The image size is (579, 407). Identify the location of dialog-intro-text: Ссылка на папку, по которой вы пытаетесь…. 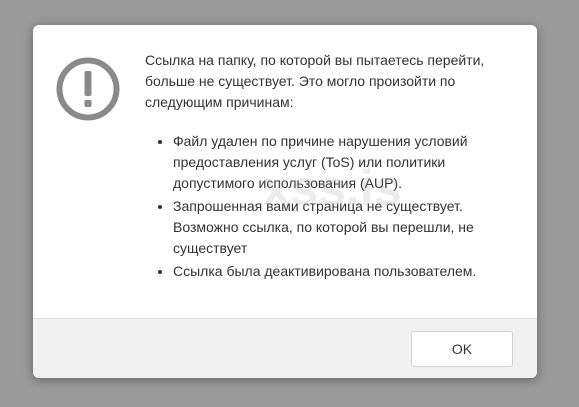
(315, 81).